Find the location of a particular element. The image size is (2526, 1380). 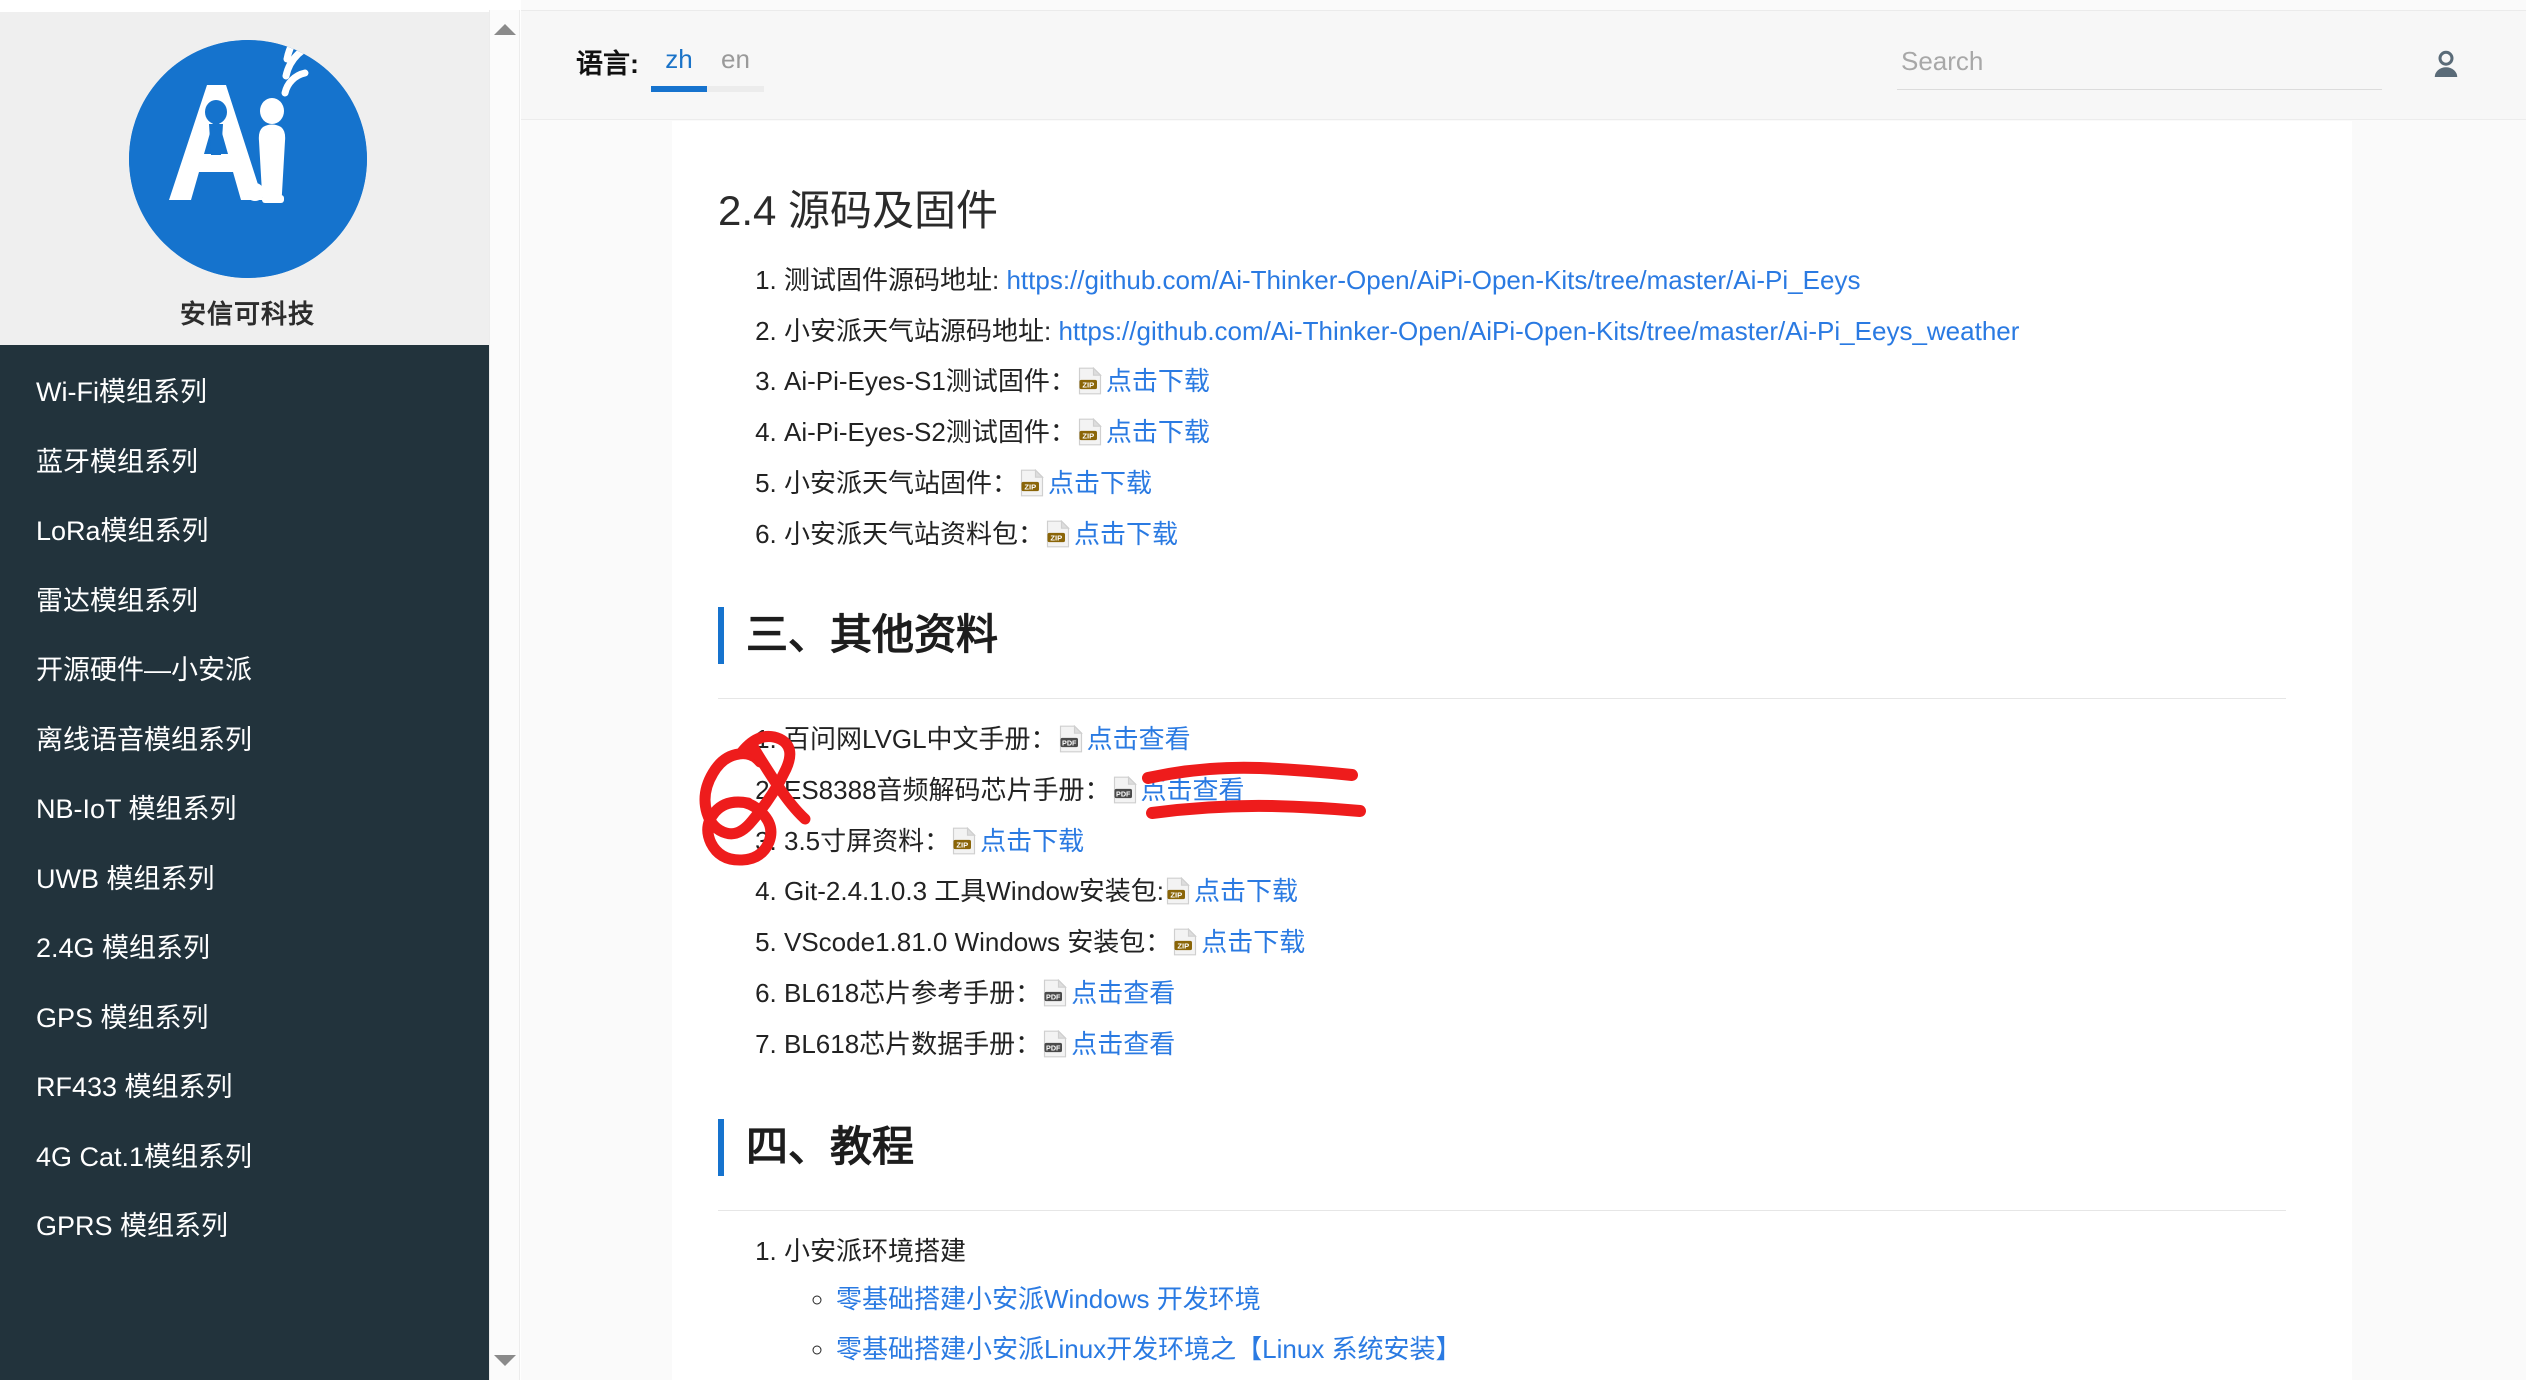

item-prefix: BL618芯片参考手册： is located at coordinates (913, 993).